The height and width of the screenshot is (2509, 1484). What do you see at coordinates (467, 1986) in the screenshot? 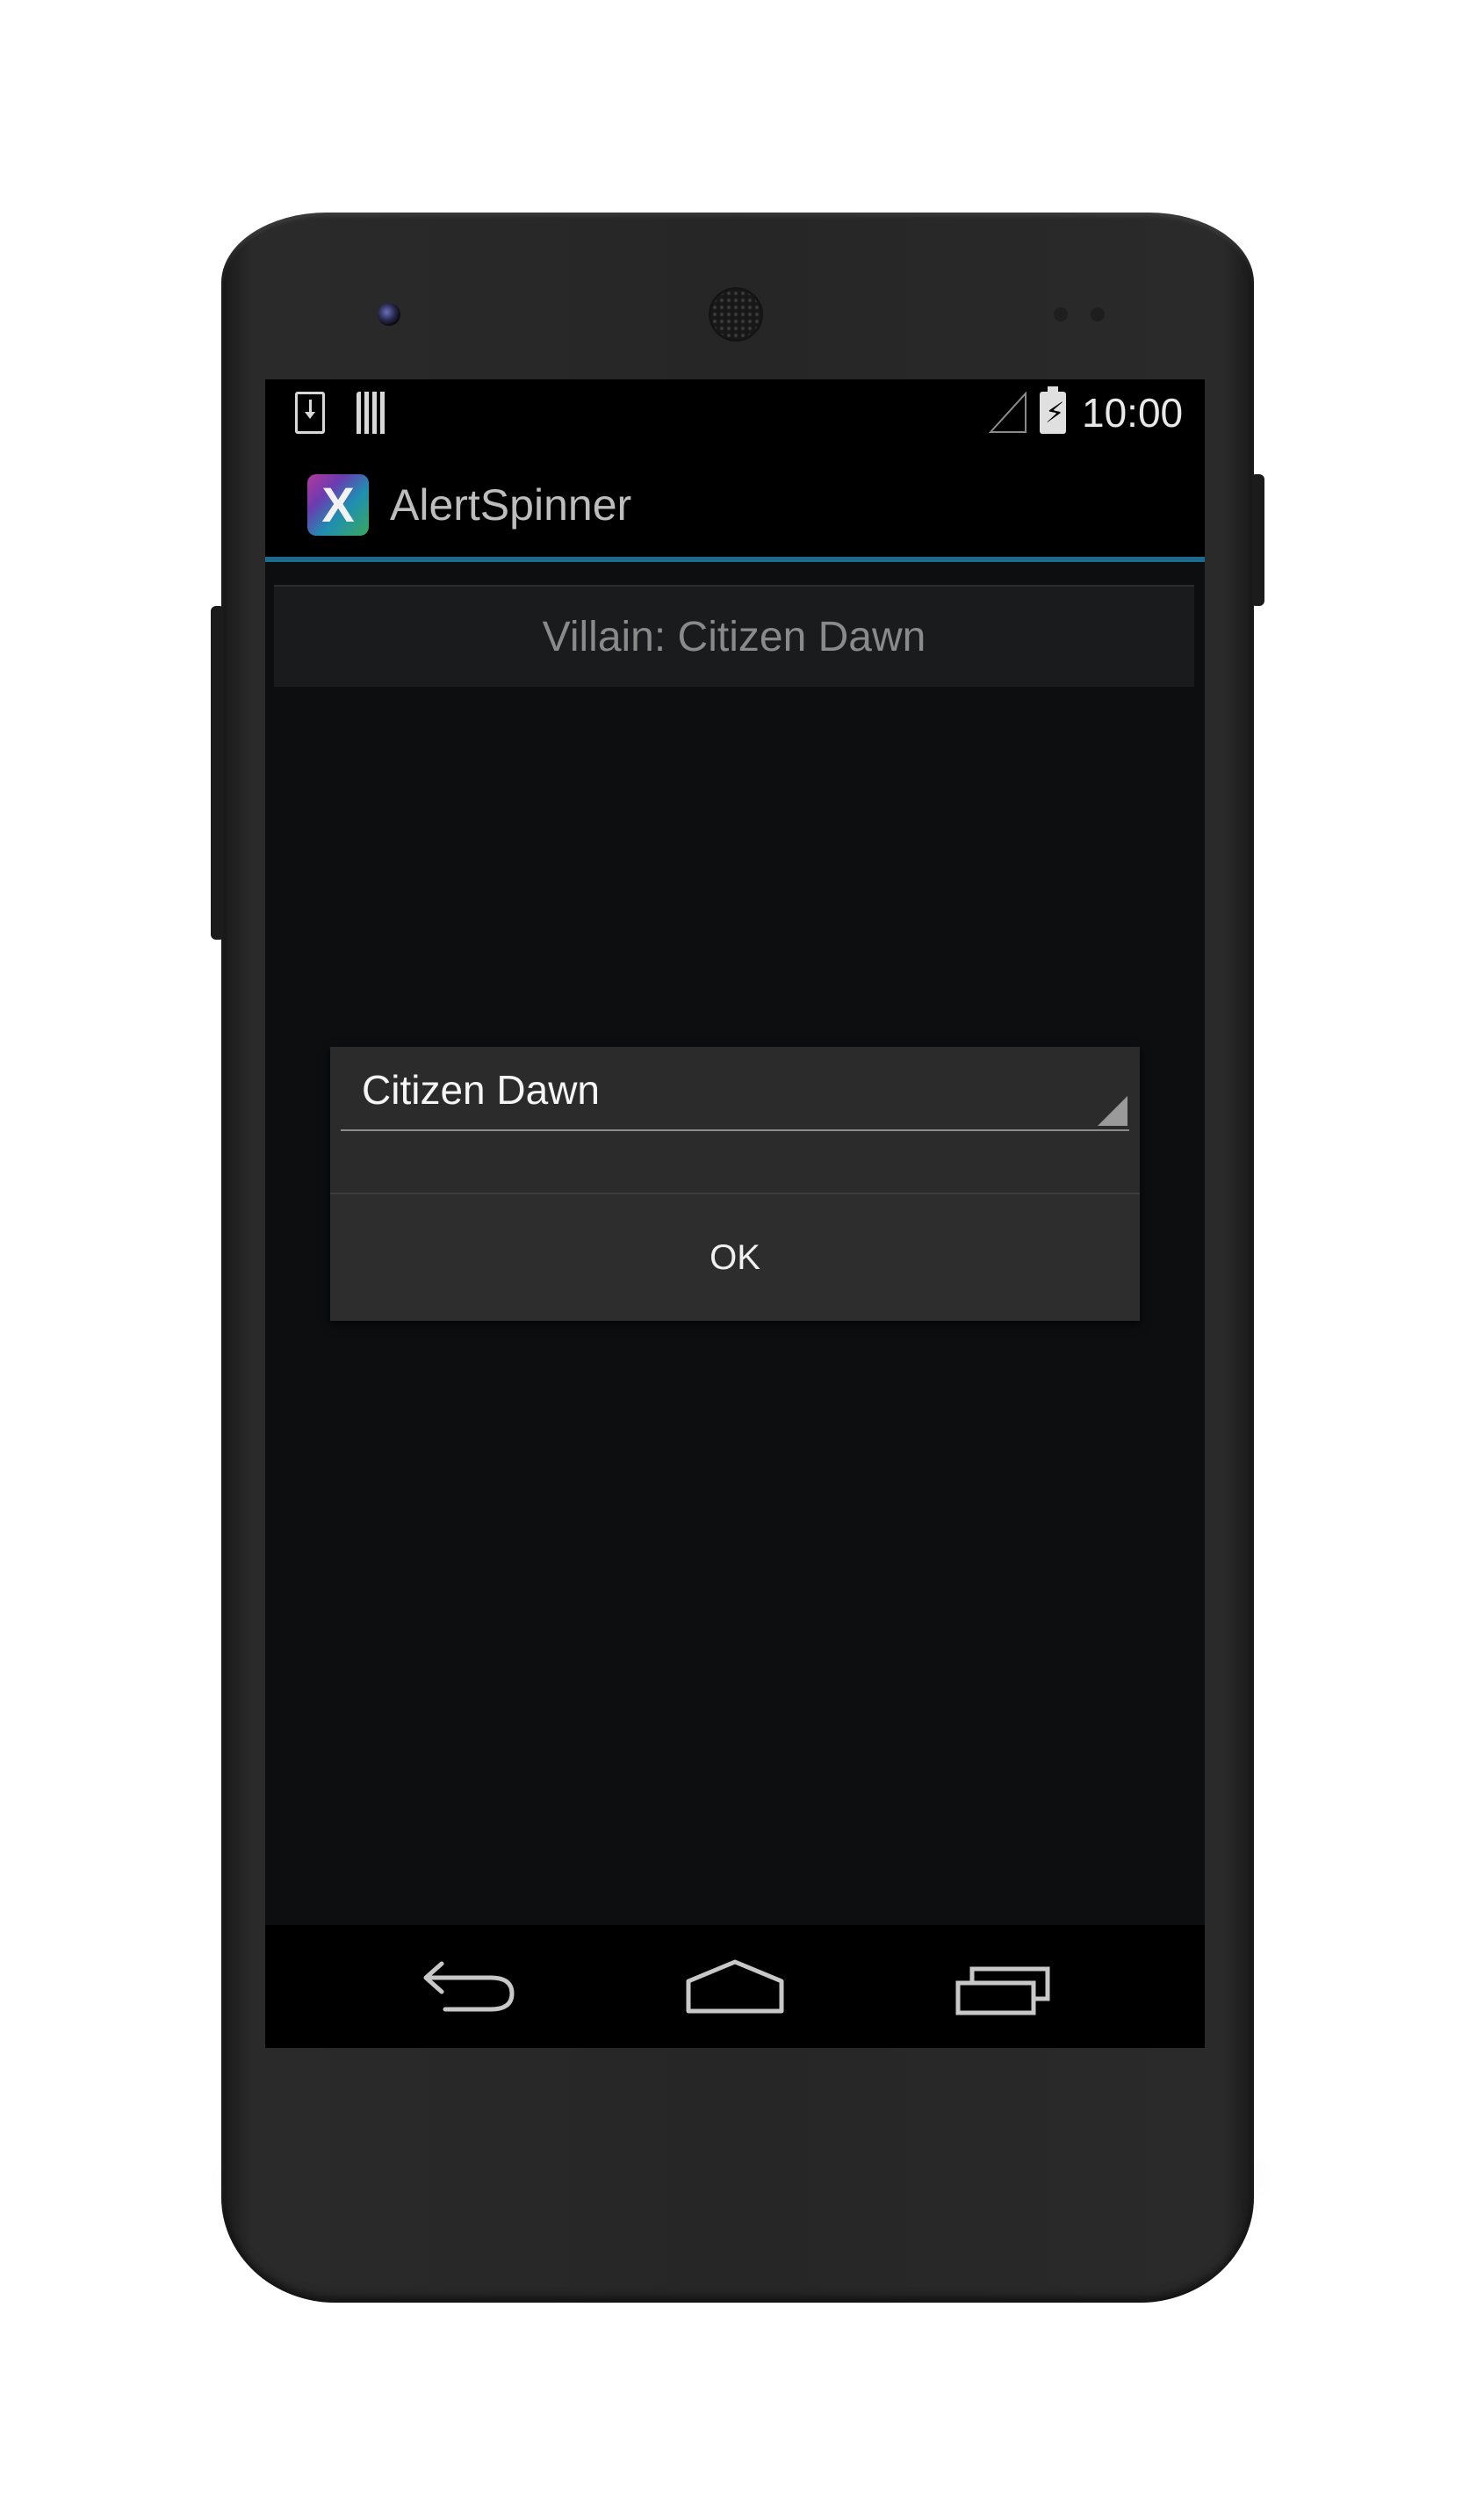
I see `back-icon` at bounding box center [467, 1986].